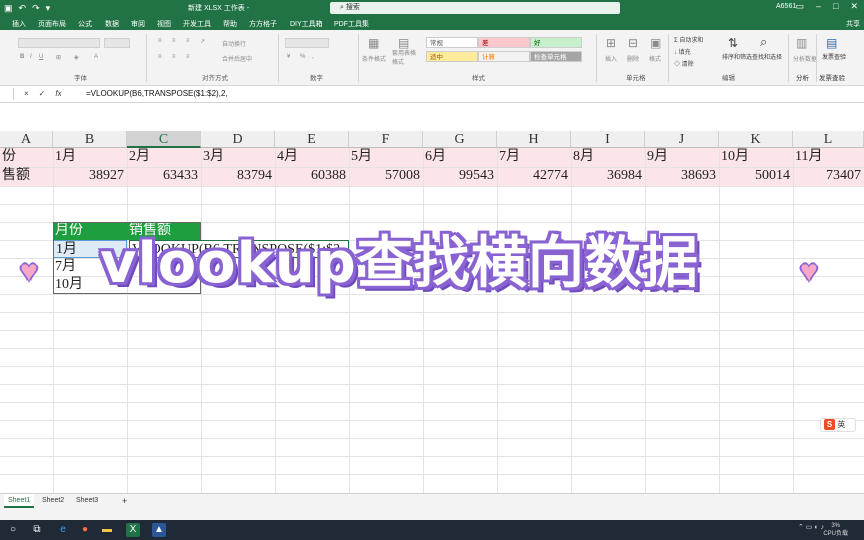 The image size is (864, 540). I want to click on sheet-tab-2: Sheet2, so click(53, 501).